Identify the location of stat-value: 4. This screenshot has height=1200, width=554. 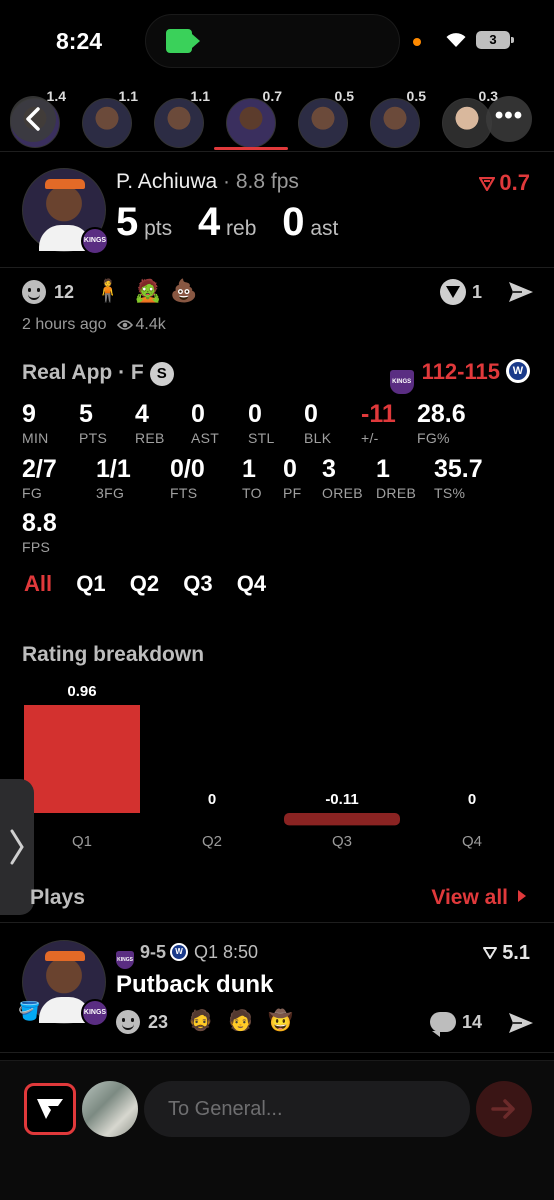
(142, 414).